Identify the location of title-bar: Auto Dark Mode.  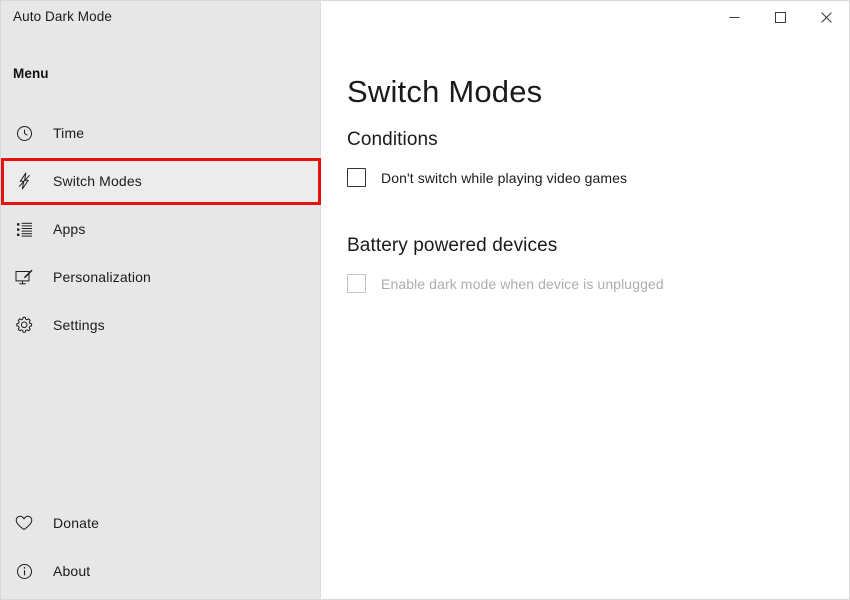
(425, 17).